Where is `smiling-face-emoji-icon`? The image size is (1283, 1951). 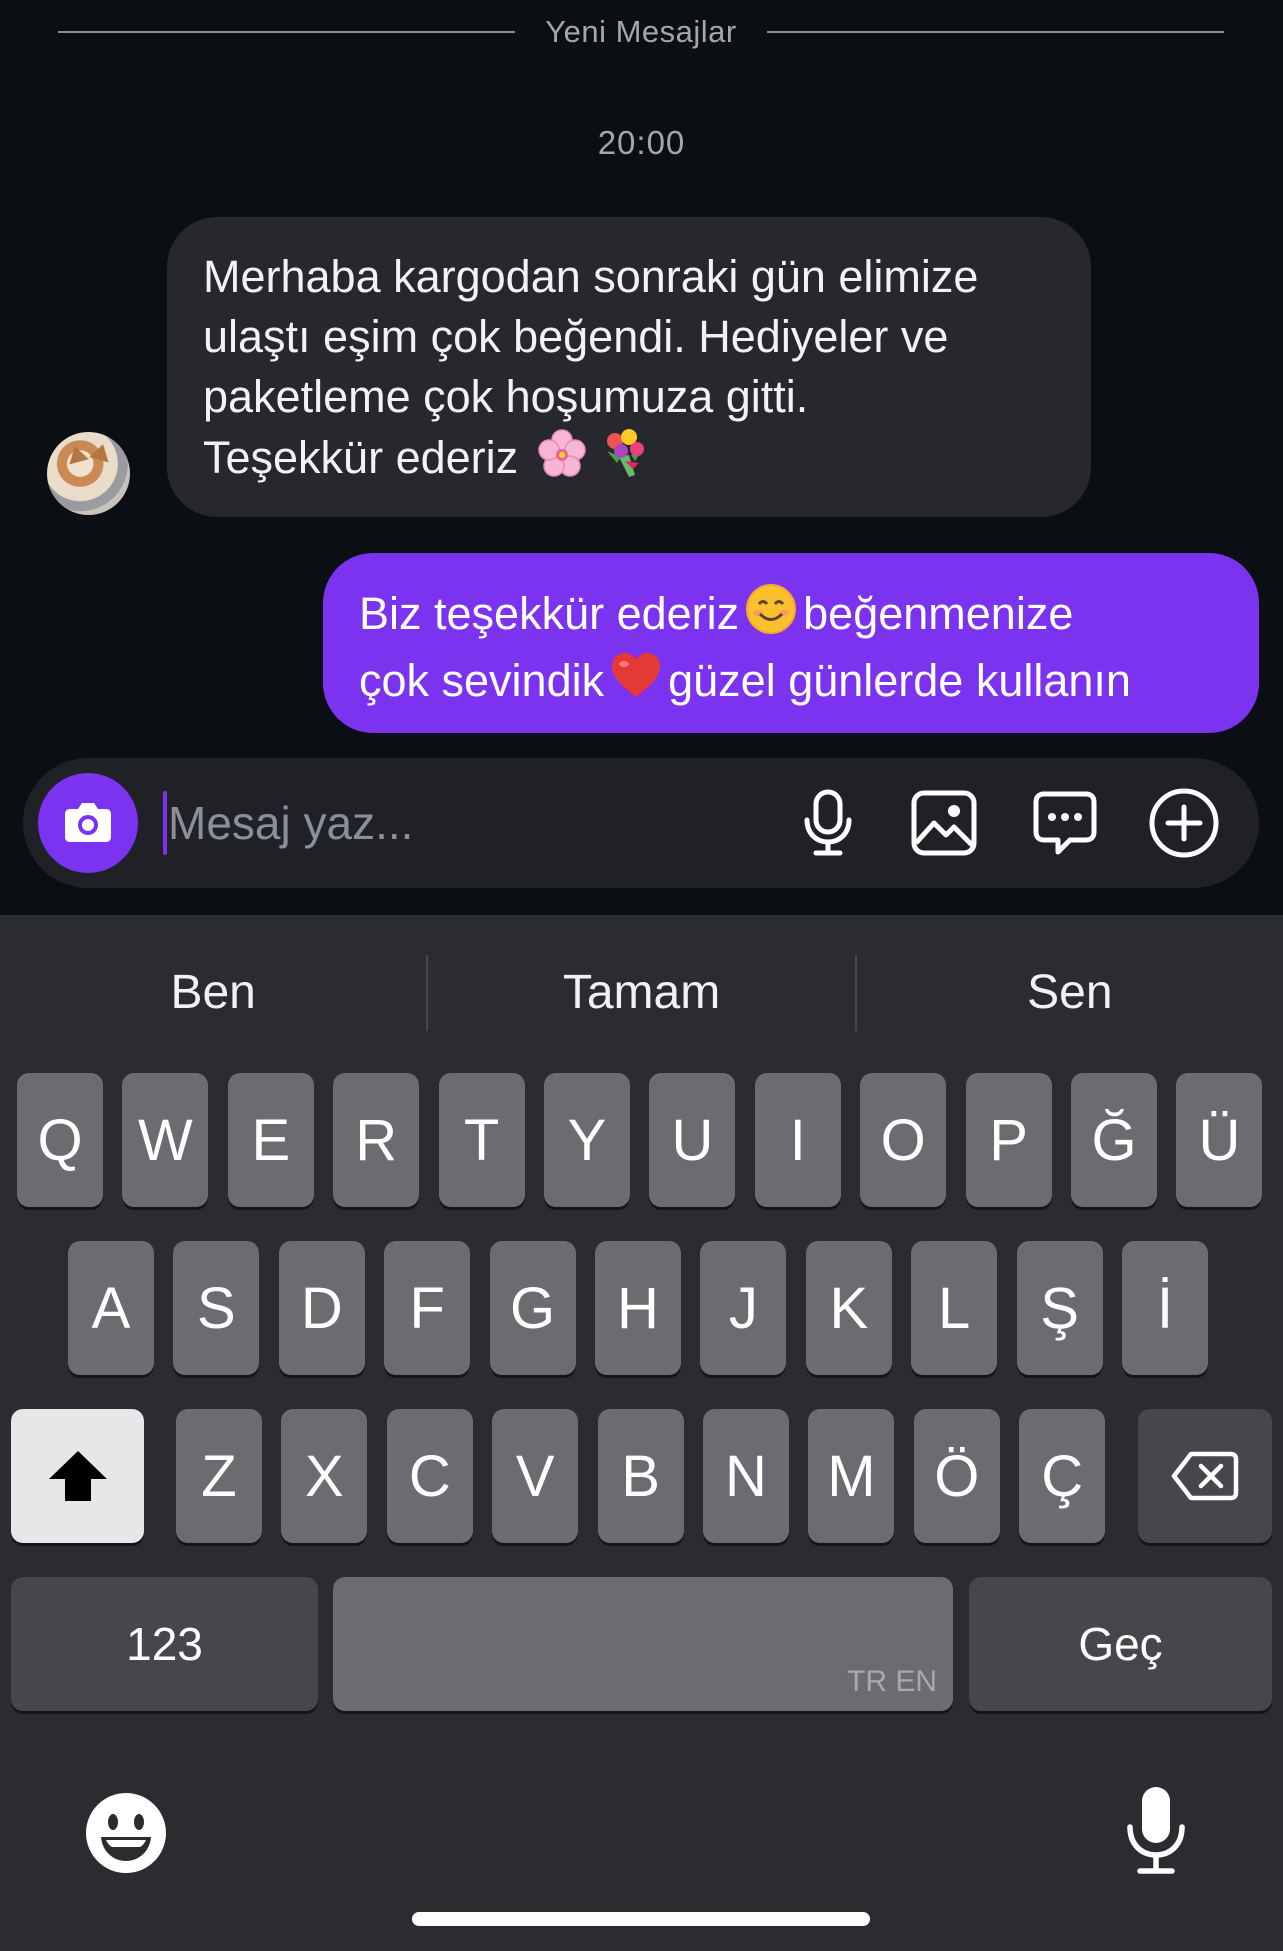 smiling-face-emoji-icon is located at coordinates (771, 616).